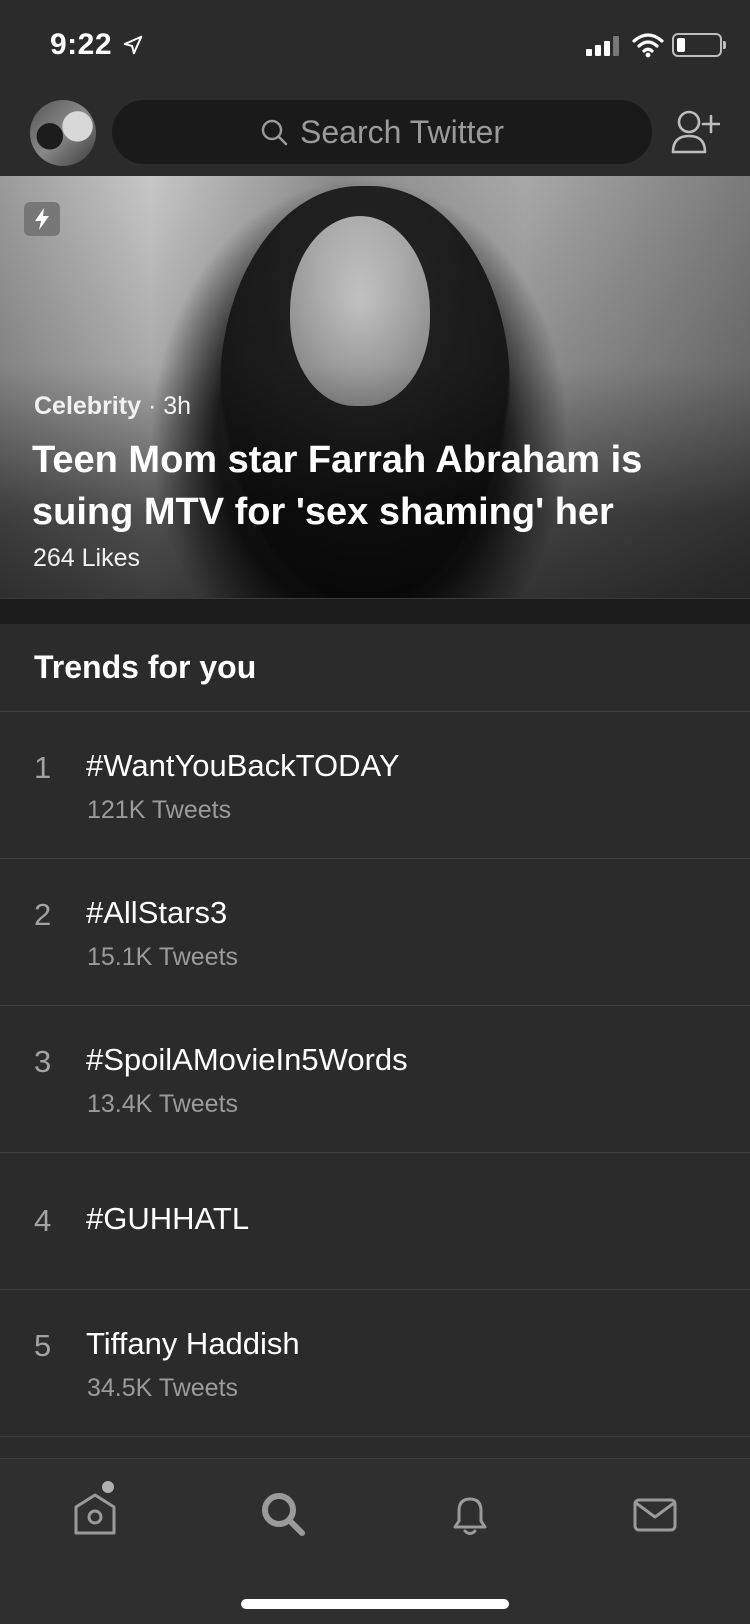  Describe the element at coordinates (163, 1388) in the screenshot. I see `trend-count: 34.5K Tweets` at that location.